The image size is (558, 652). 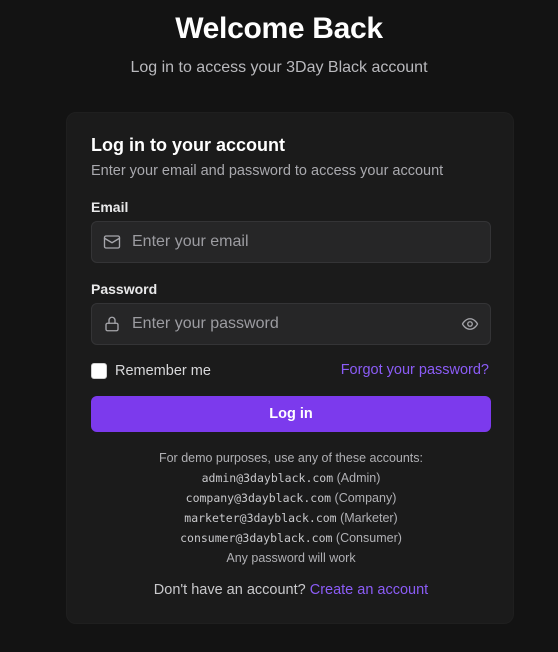 I want to click on demo-account-row: admin@3dayblack.com (Admin), so click(x=291, y=478).